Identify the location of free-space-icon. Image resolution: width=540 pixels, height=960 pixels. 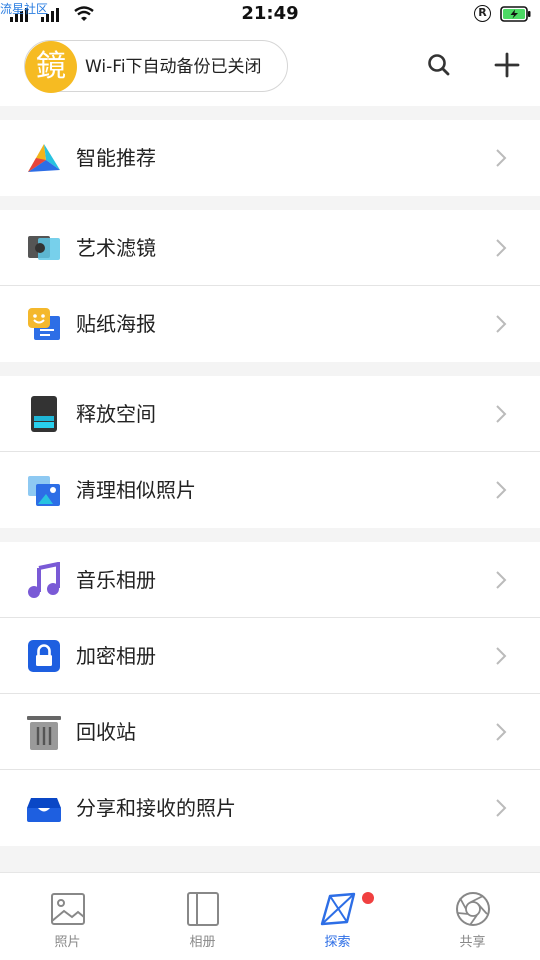
(44, 414).